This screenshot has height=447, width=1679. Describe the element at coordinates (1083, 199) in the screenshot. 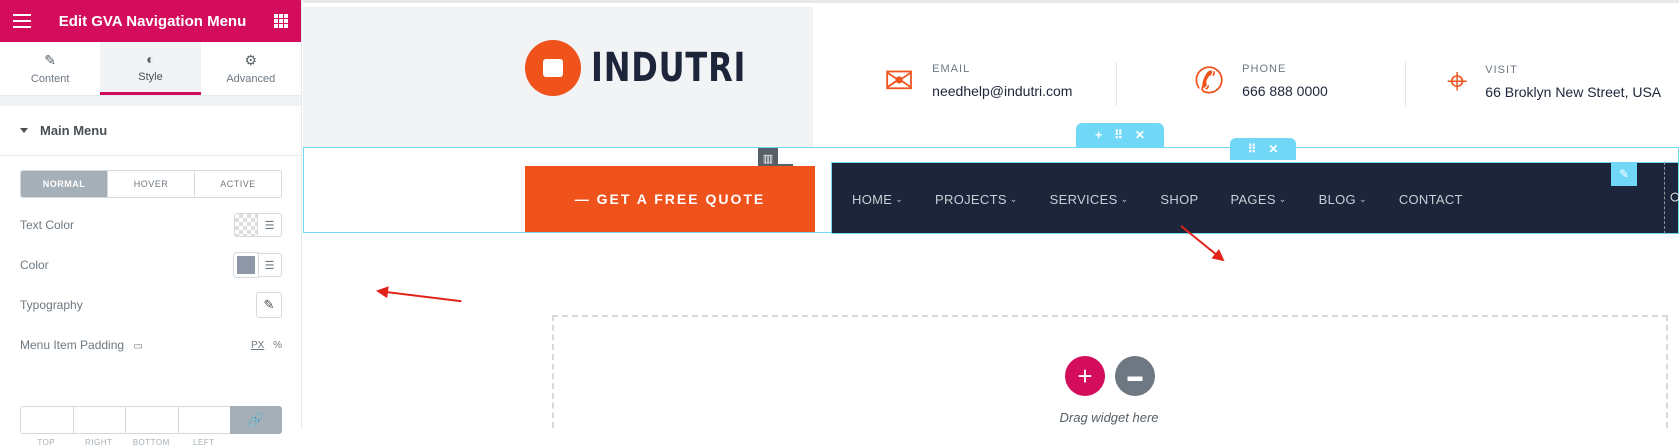

I see `nav-label: SERVICES` at that location.